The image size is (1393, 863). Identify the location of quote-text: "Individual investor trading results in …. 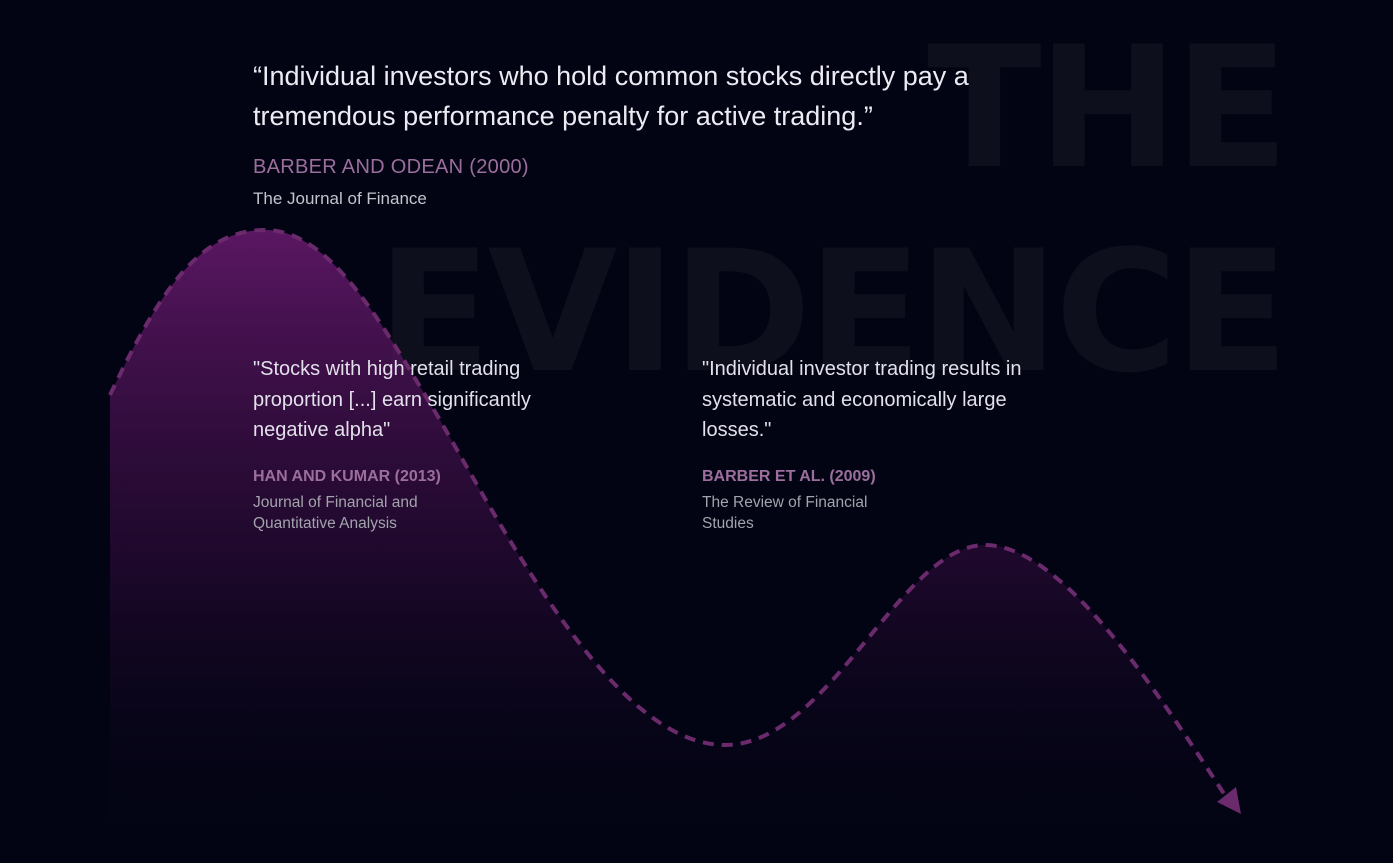
(862, 399).